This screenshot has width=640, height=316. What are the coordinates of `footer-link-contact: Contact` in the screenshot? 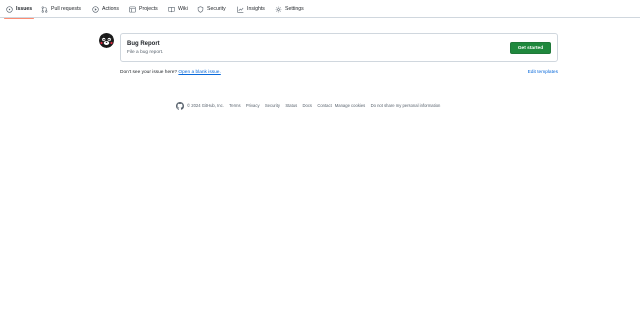 It's located at (324, 105).